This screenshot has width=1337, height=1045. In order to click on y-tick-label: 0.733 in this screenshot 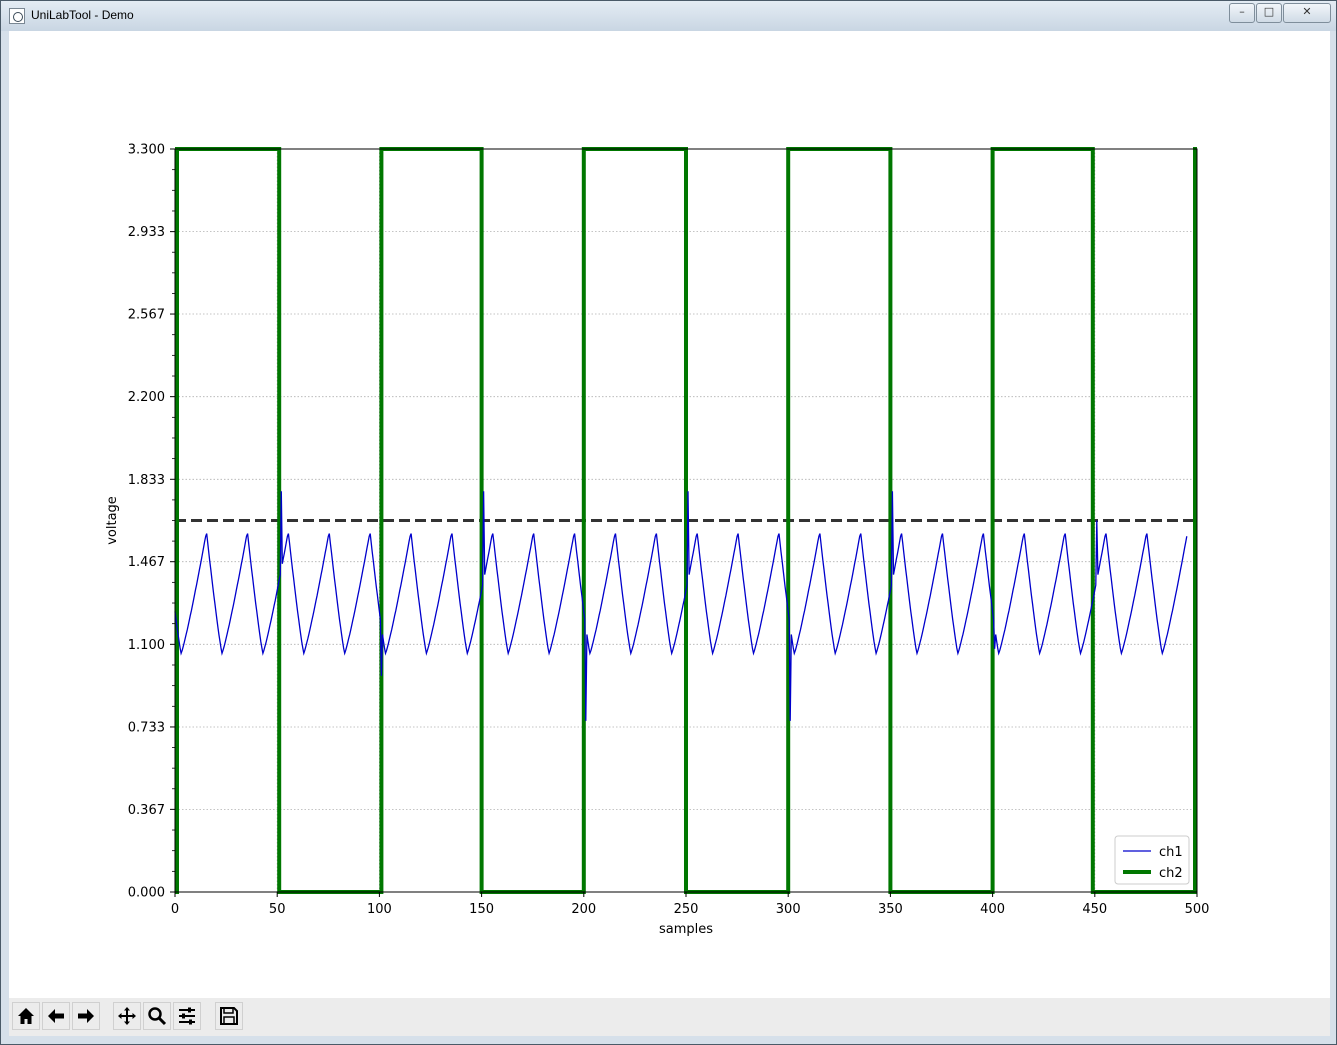, I will do `click(146, 727)`.